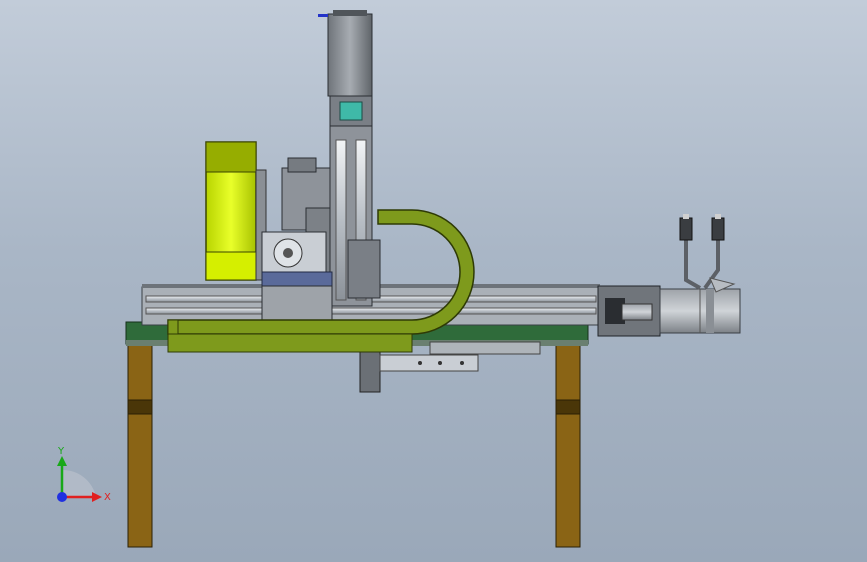  What do you see at coordinates (669, 311) in the screenshot?
I see `x-axis-servo-motor` at bounding box center [669, 311].